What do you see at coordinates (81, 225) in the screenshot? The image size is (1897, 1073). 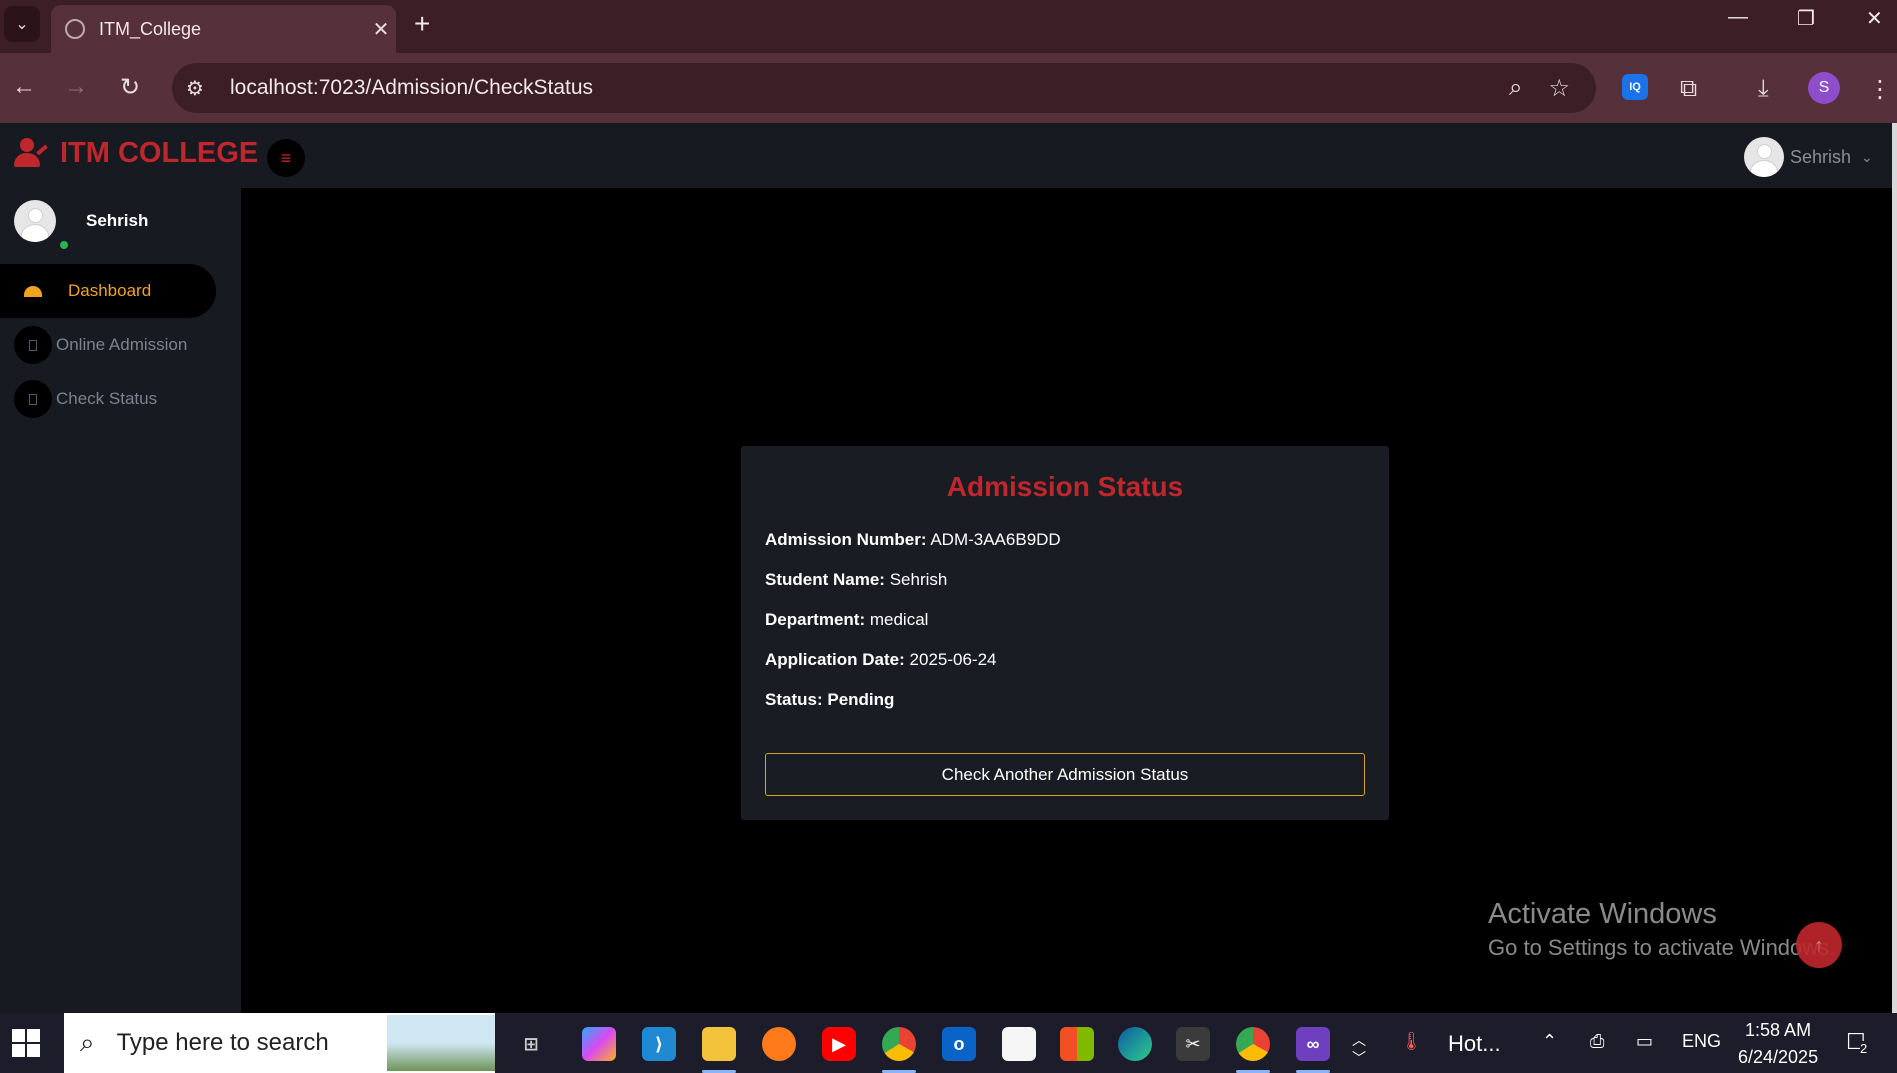 I see `sidebar-user: Sehrish` at bounding box center [81, 225].